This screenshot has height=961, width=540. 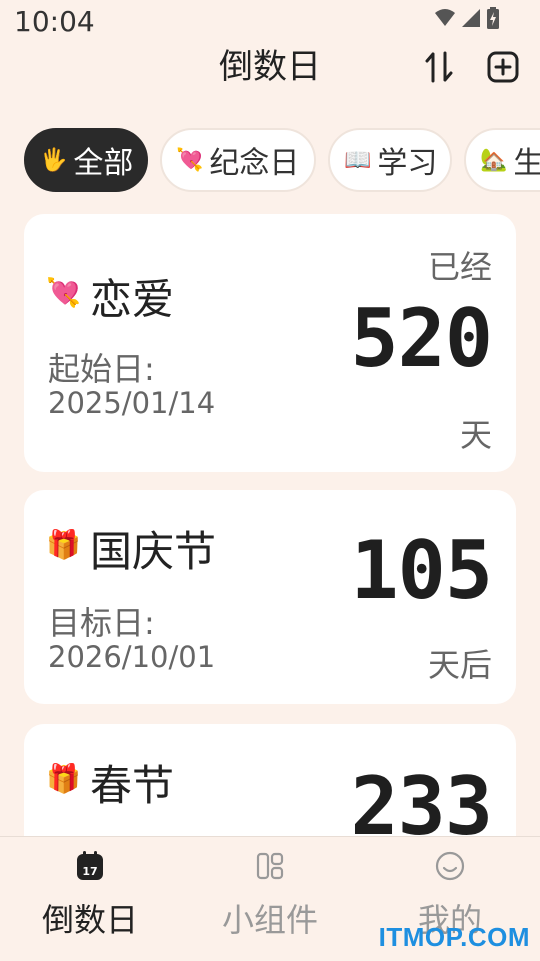 I want to click on calendar-day-number: 17, so click(x=89, y=871).